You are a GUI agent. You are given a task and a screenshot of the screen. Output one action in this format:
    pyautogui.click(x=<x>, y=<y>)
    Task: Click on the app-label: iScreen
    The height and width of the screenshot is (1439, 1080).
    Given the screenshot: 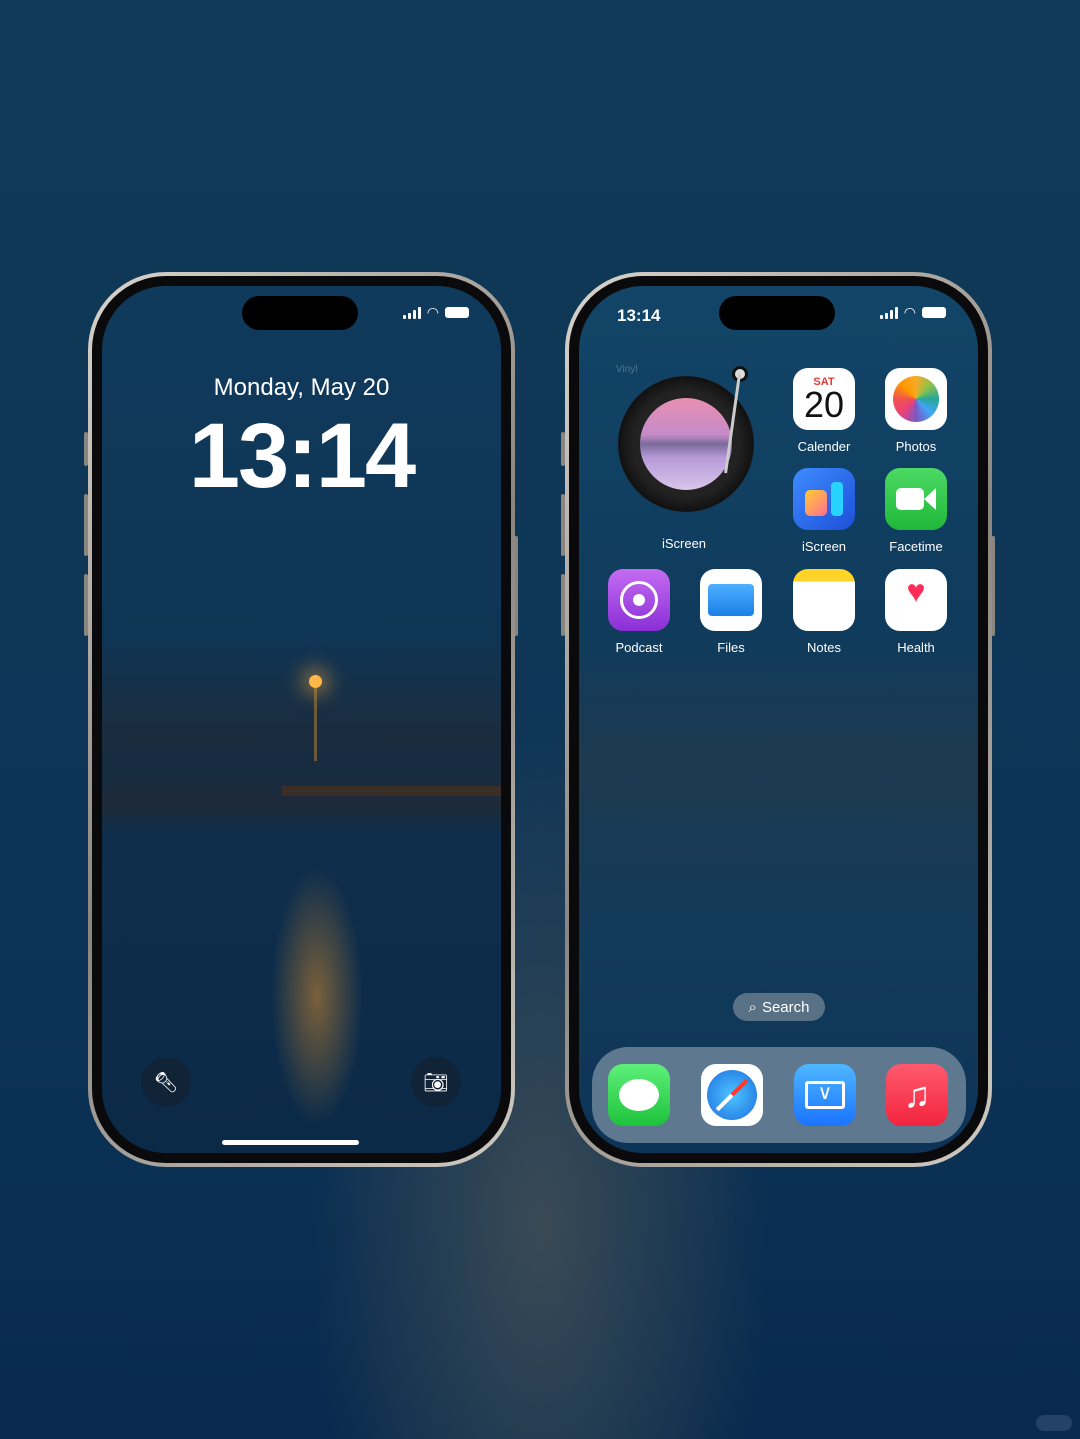 What is the action you would take?
    pyautogui.click(x=824, y=546)
    